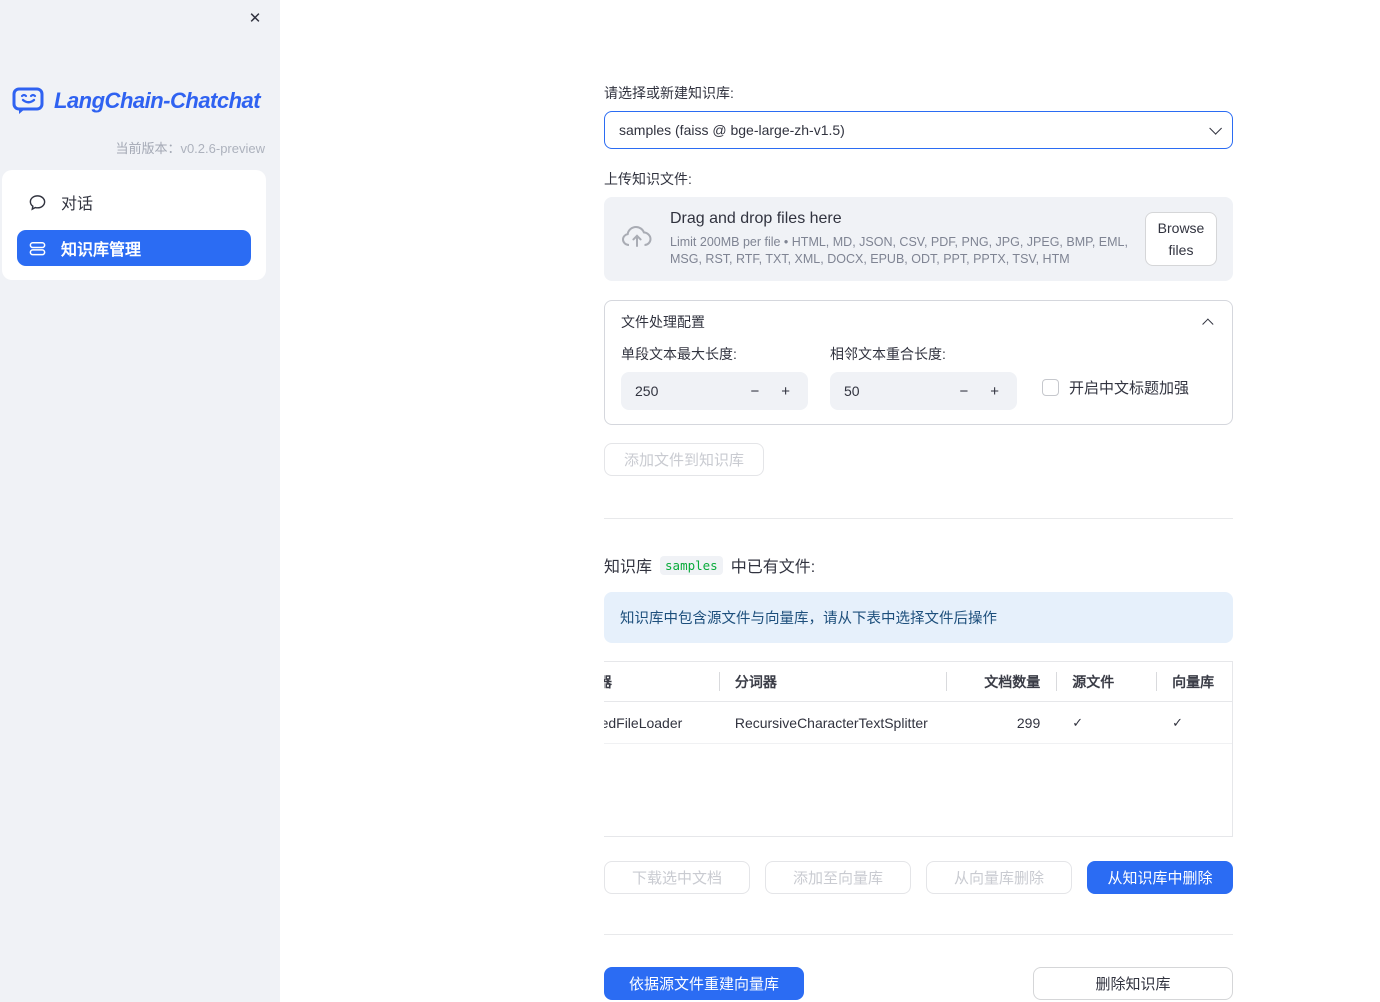  I want to click on cell-splitter: RecursiveCharacterTextSplitter, so click(831, 722).